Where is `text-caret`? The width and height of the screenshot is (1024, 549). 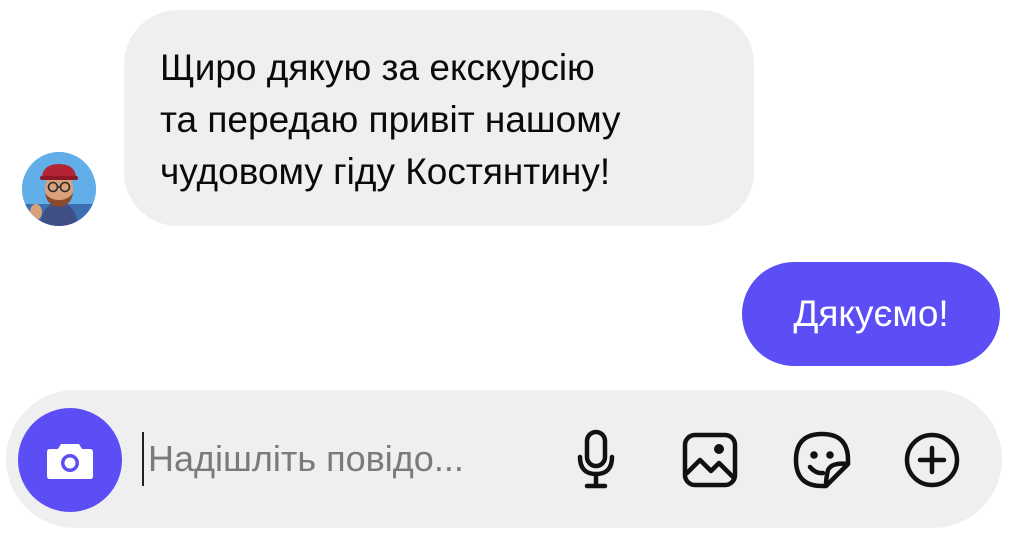
text-caret is located at coordinates (143, 459).